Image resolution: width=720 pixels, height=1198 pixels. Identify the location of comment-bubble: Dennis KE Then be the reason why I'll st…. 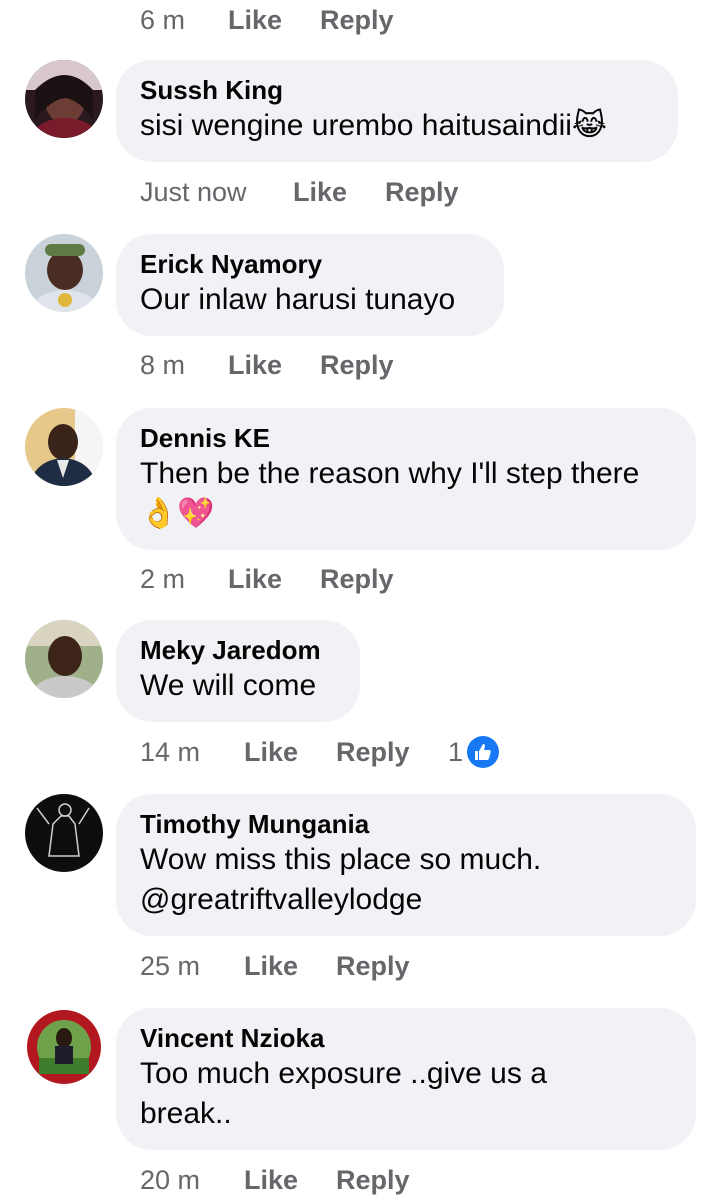
(406, 479).